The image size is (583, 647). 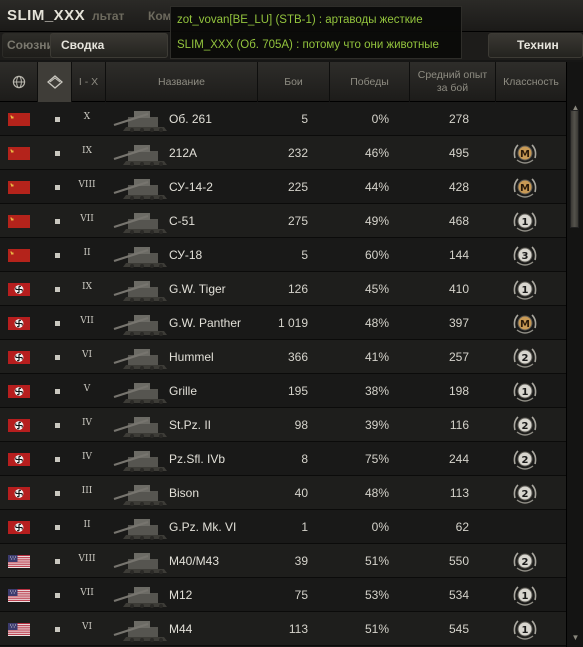 What do you see at coordinates (87, 457) in the screenshot?
I see `tier-label: IV` at bounding box center [87, 457].